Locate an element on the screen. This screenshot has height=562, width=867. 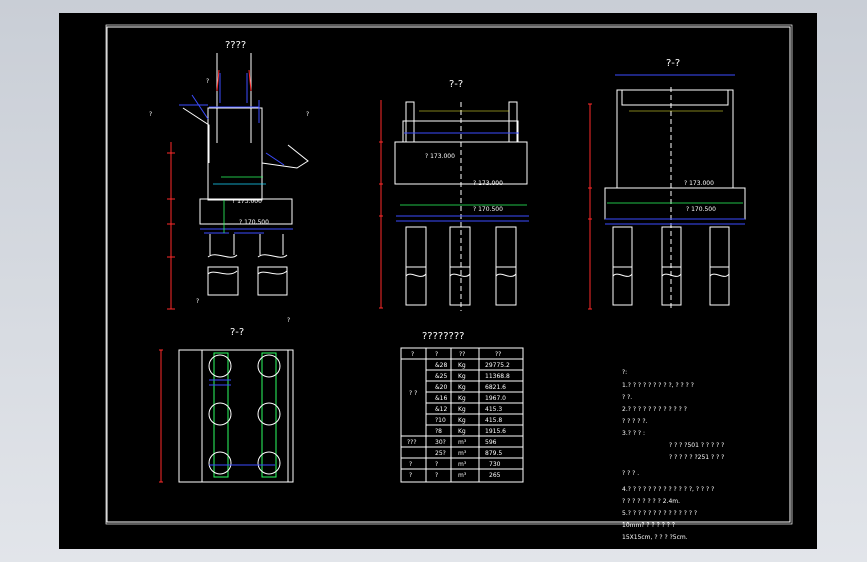
svg-text: 3.? ? ? : is located at coordinates (633, 433).